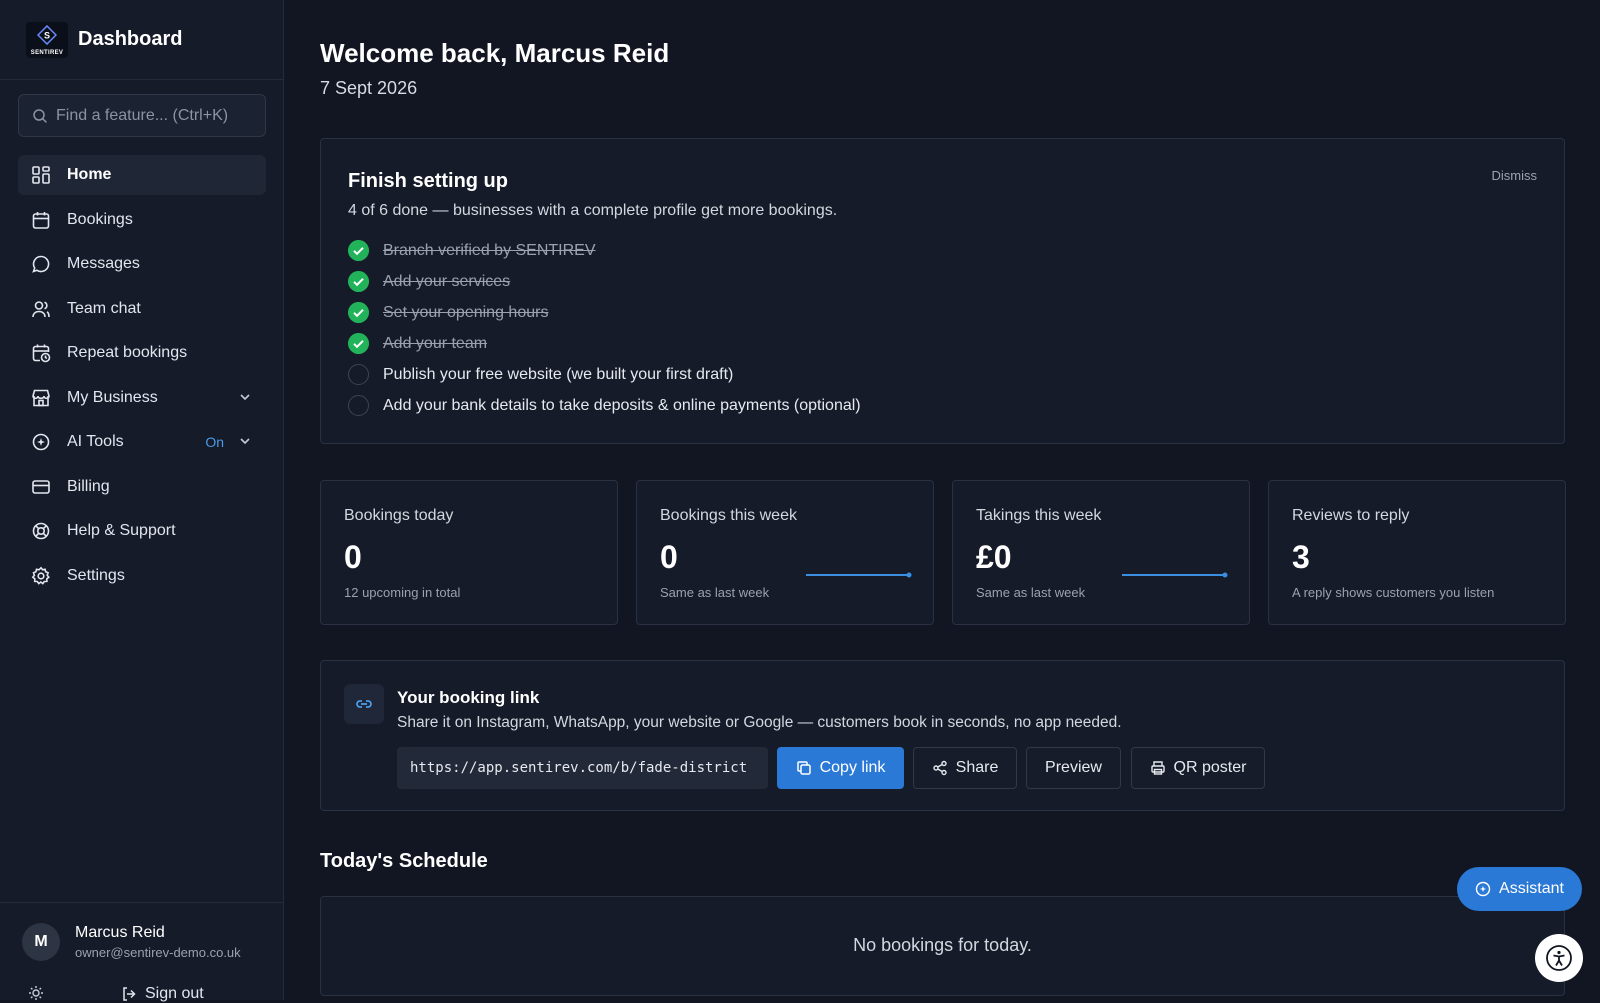 The height and width of the screenshot is (1003, 1600). I want to click on nav-label: Bookings, so click(100, 219).